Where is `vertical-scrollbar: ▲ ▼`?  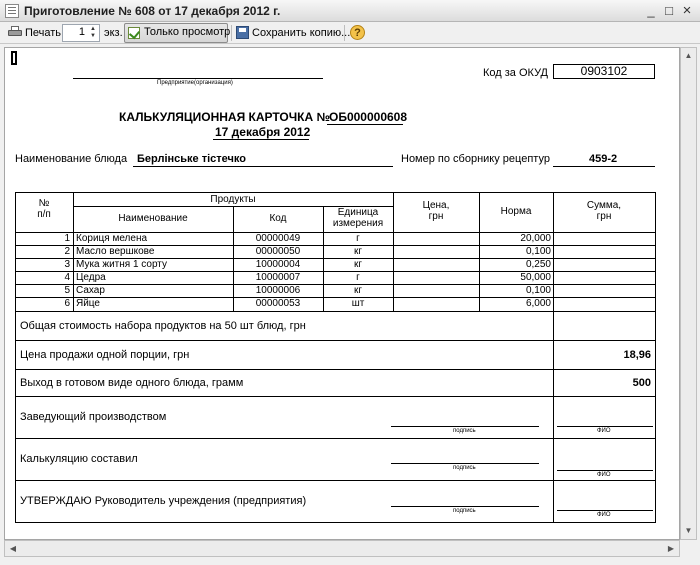 vertical-scrollbar: ▲ ▼ is located at coordinates (688, 293).